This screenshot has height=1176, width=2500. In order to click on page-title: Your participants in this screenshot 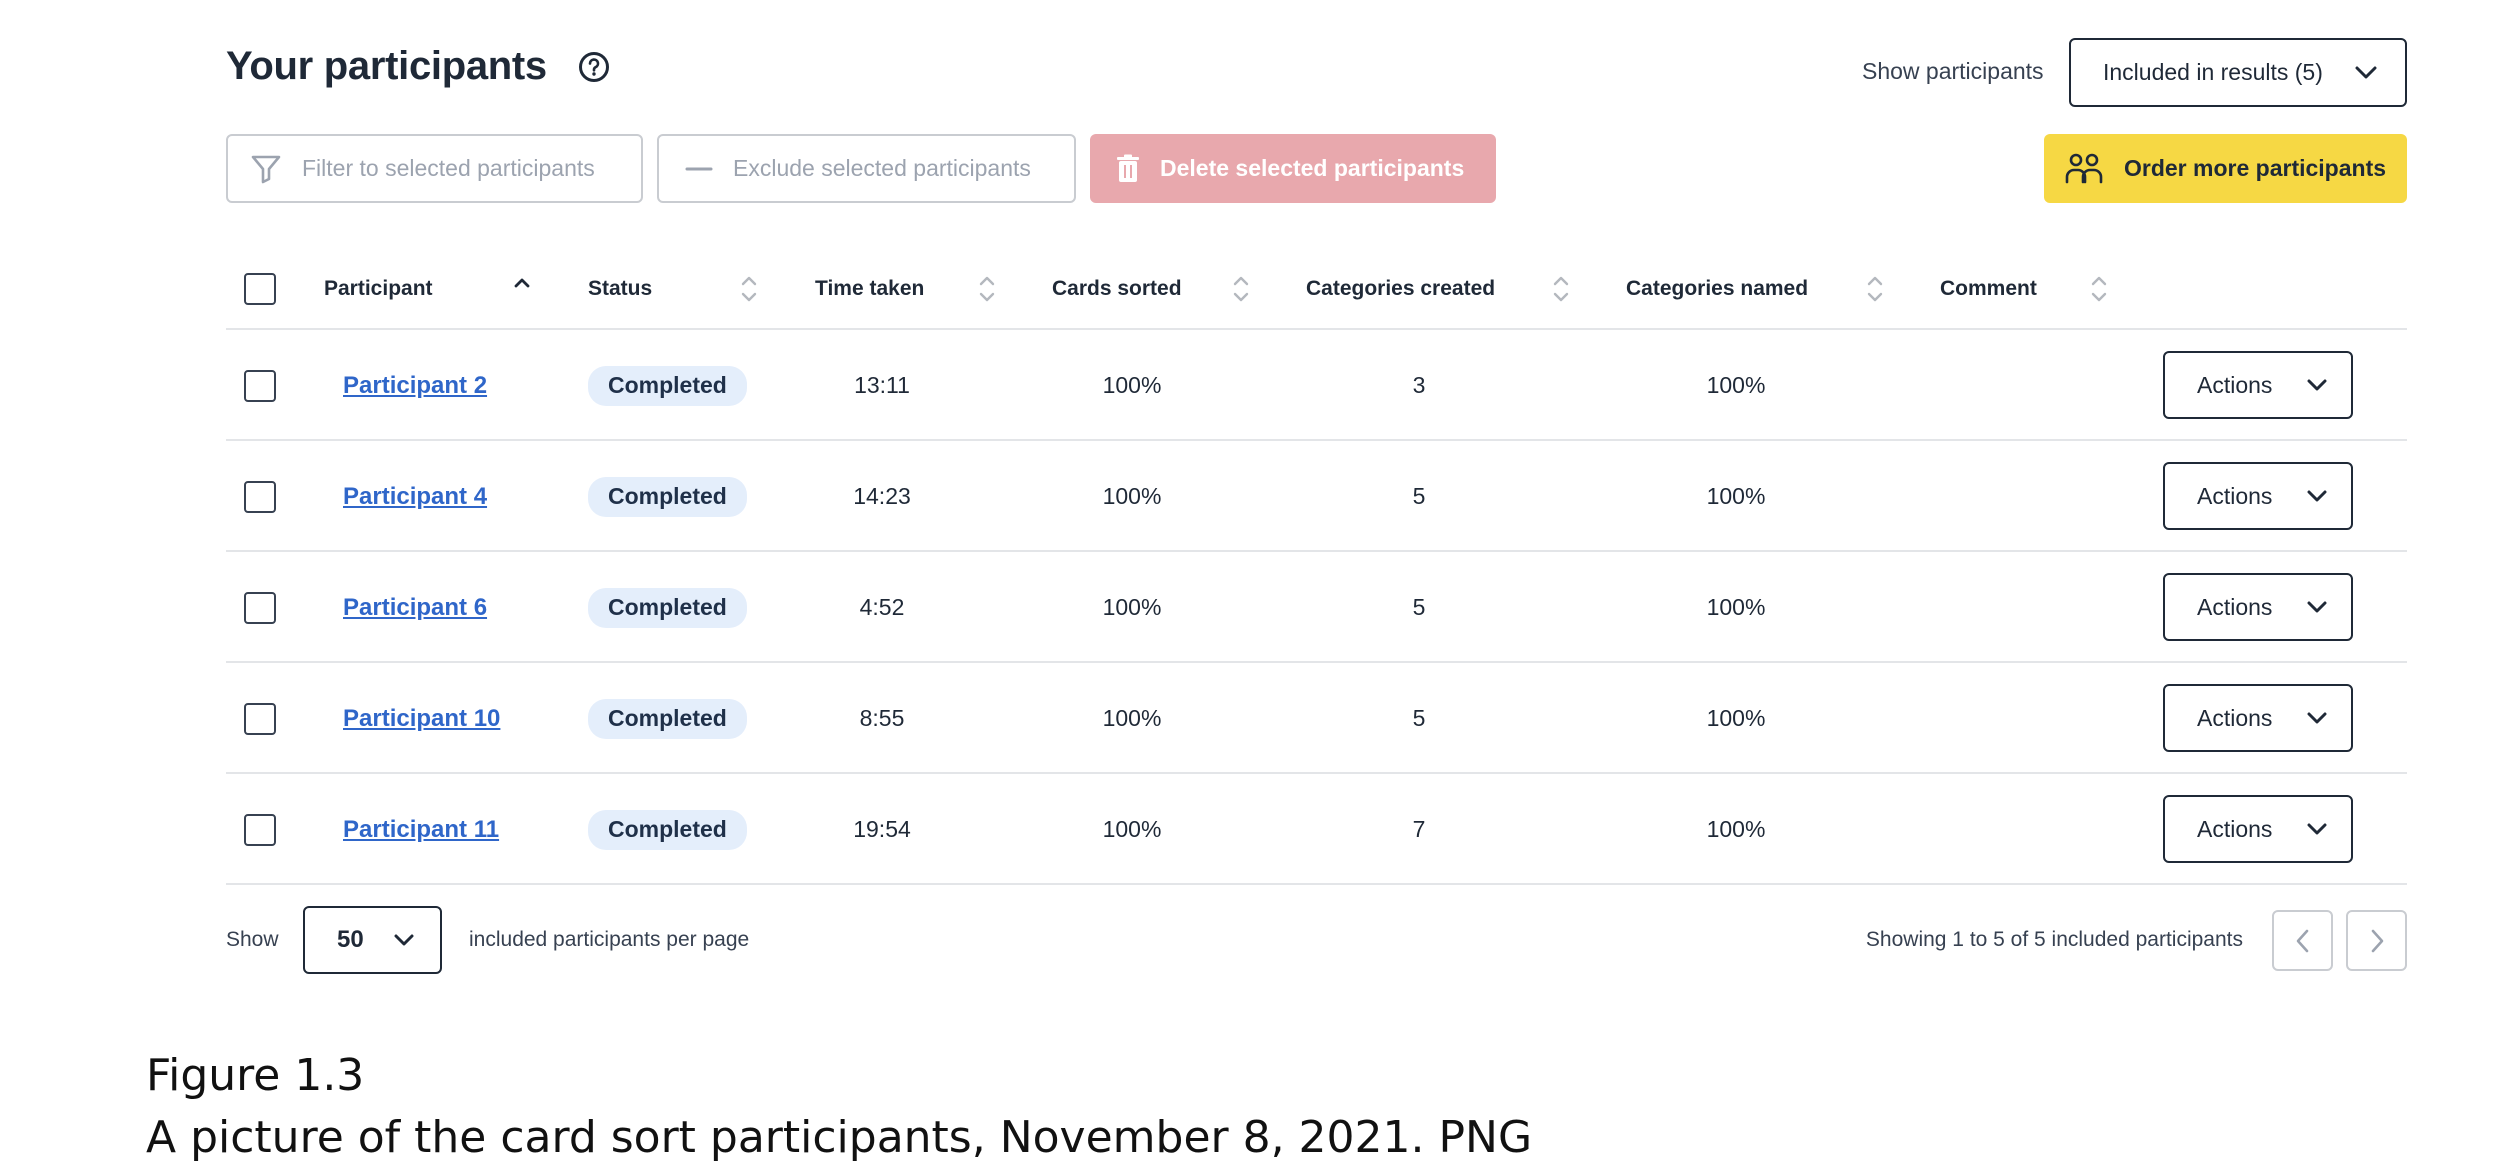, I will do `click(386, 66)`.